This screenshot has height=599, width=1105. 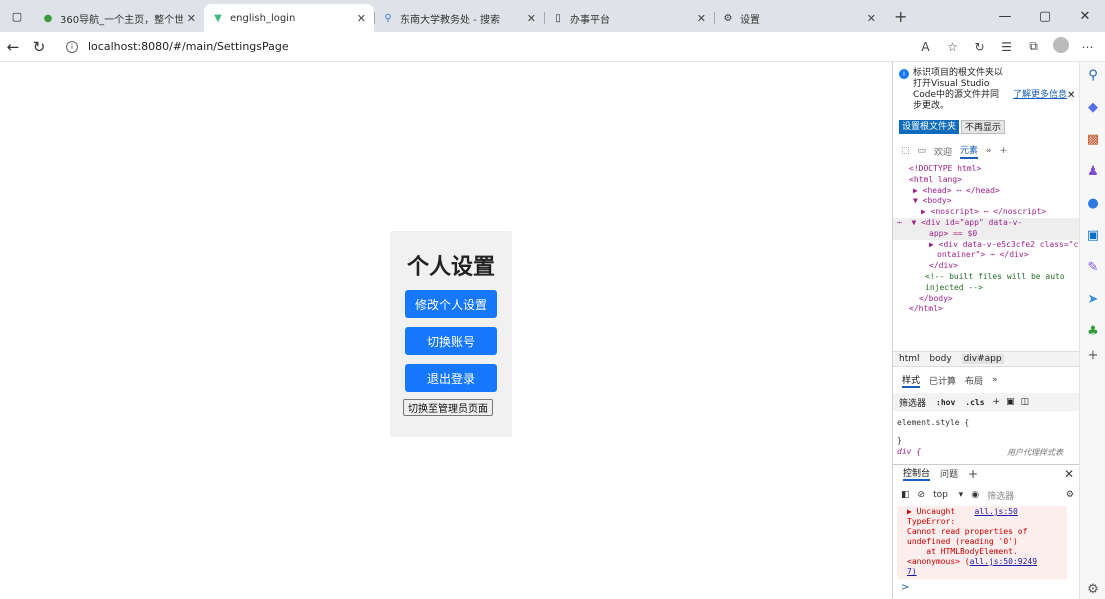 I want to click on tab-seu-search: ⚲ 东南大学教务处 - 搜索 ✕, so click(x=459, y=18).